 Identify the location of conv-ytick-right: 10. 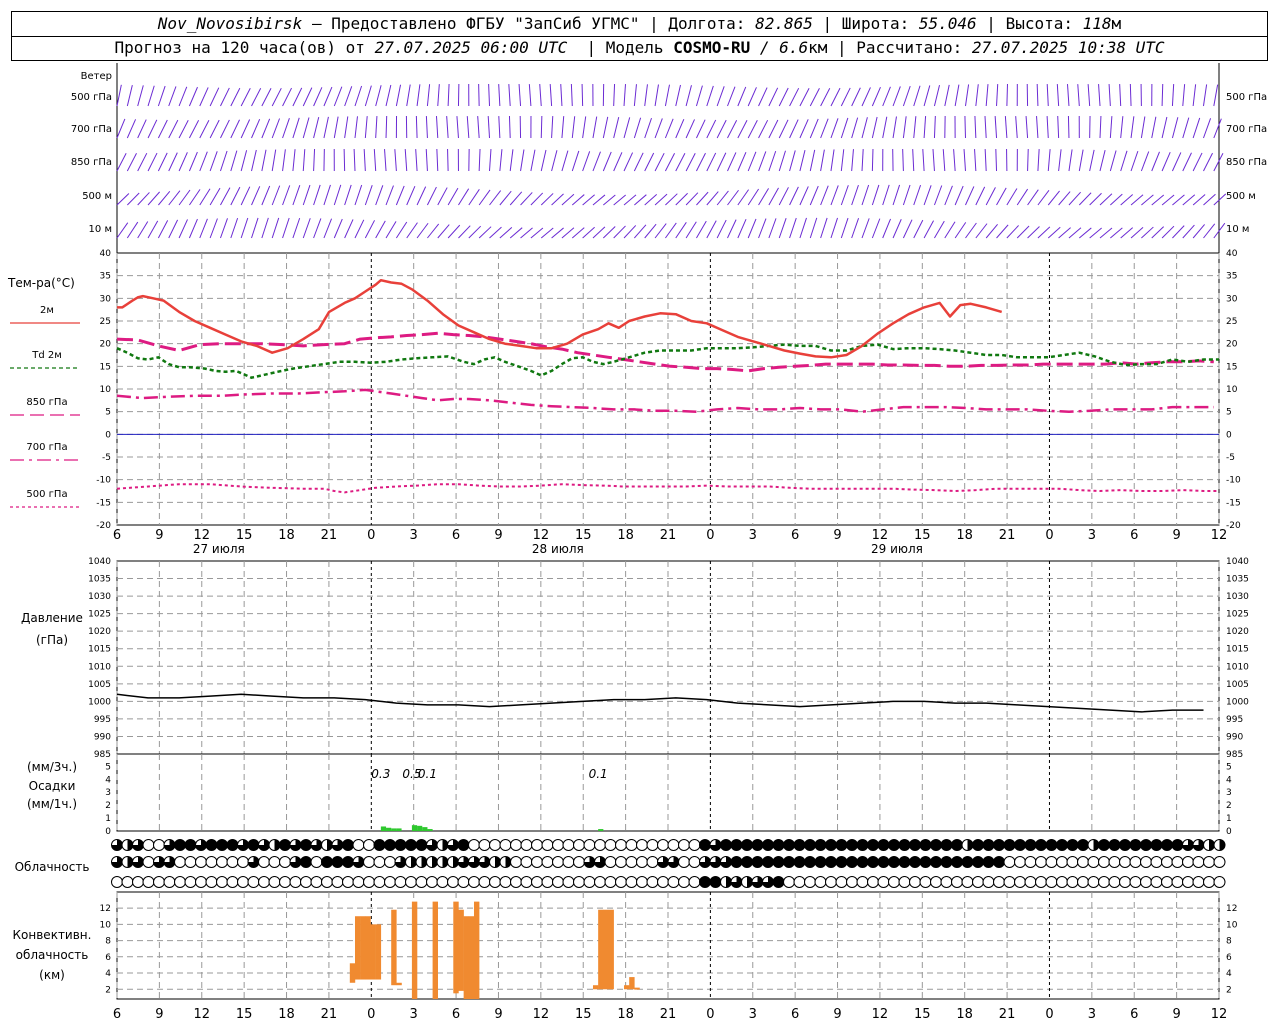
(1232, 925).